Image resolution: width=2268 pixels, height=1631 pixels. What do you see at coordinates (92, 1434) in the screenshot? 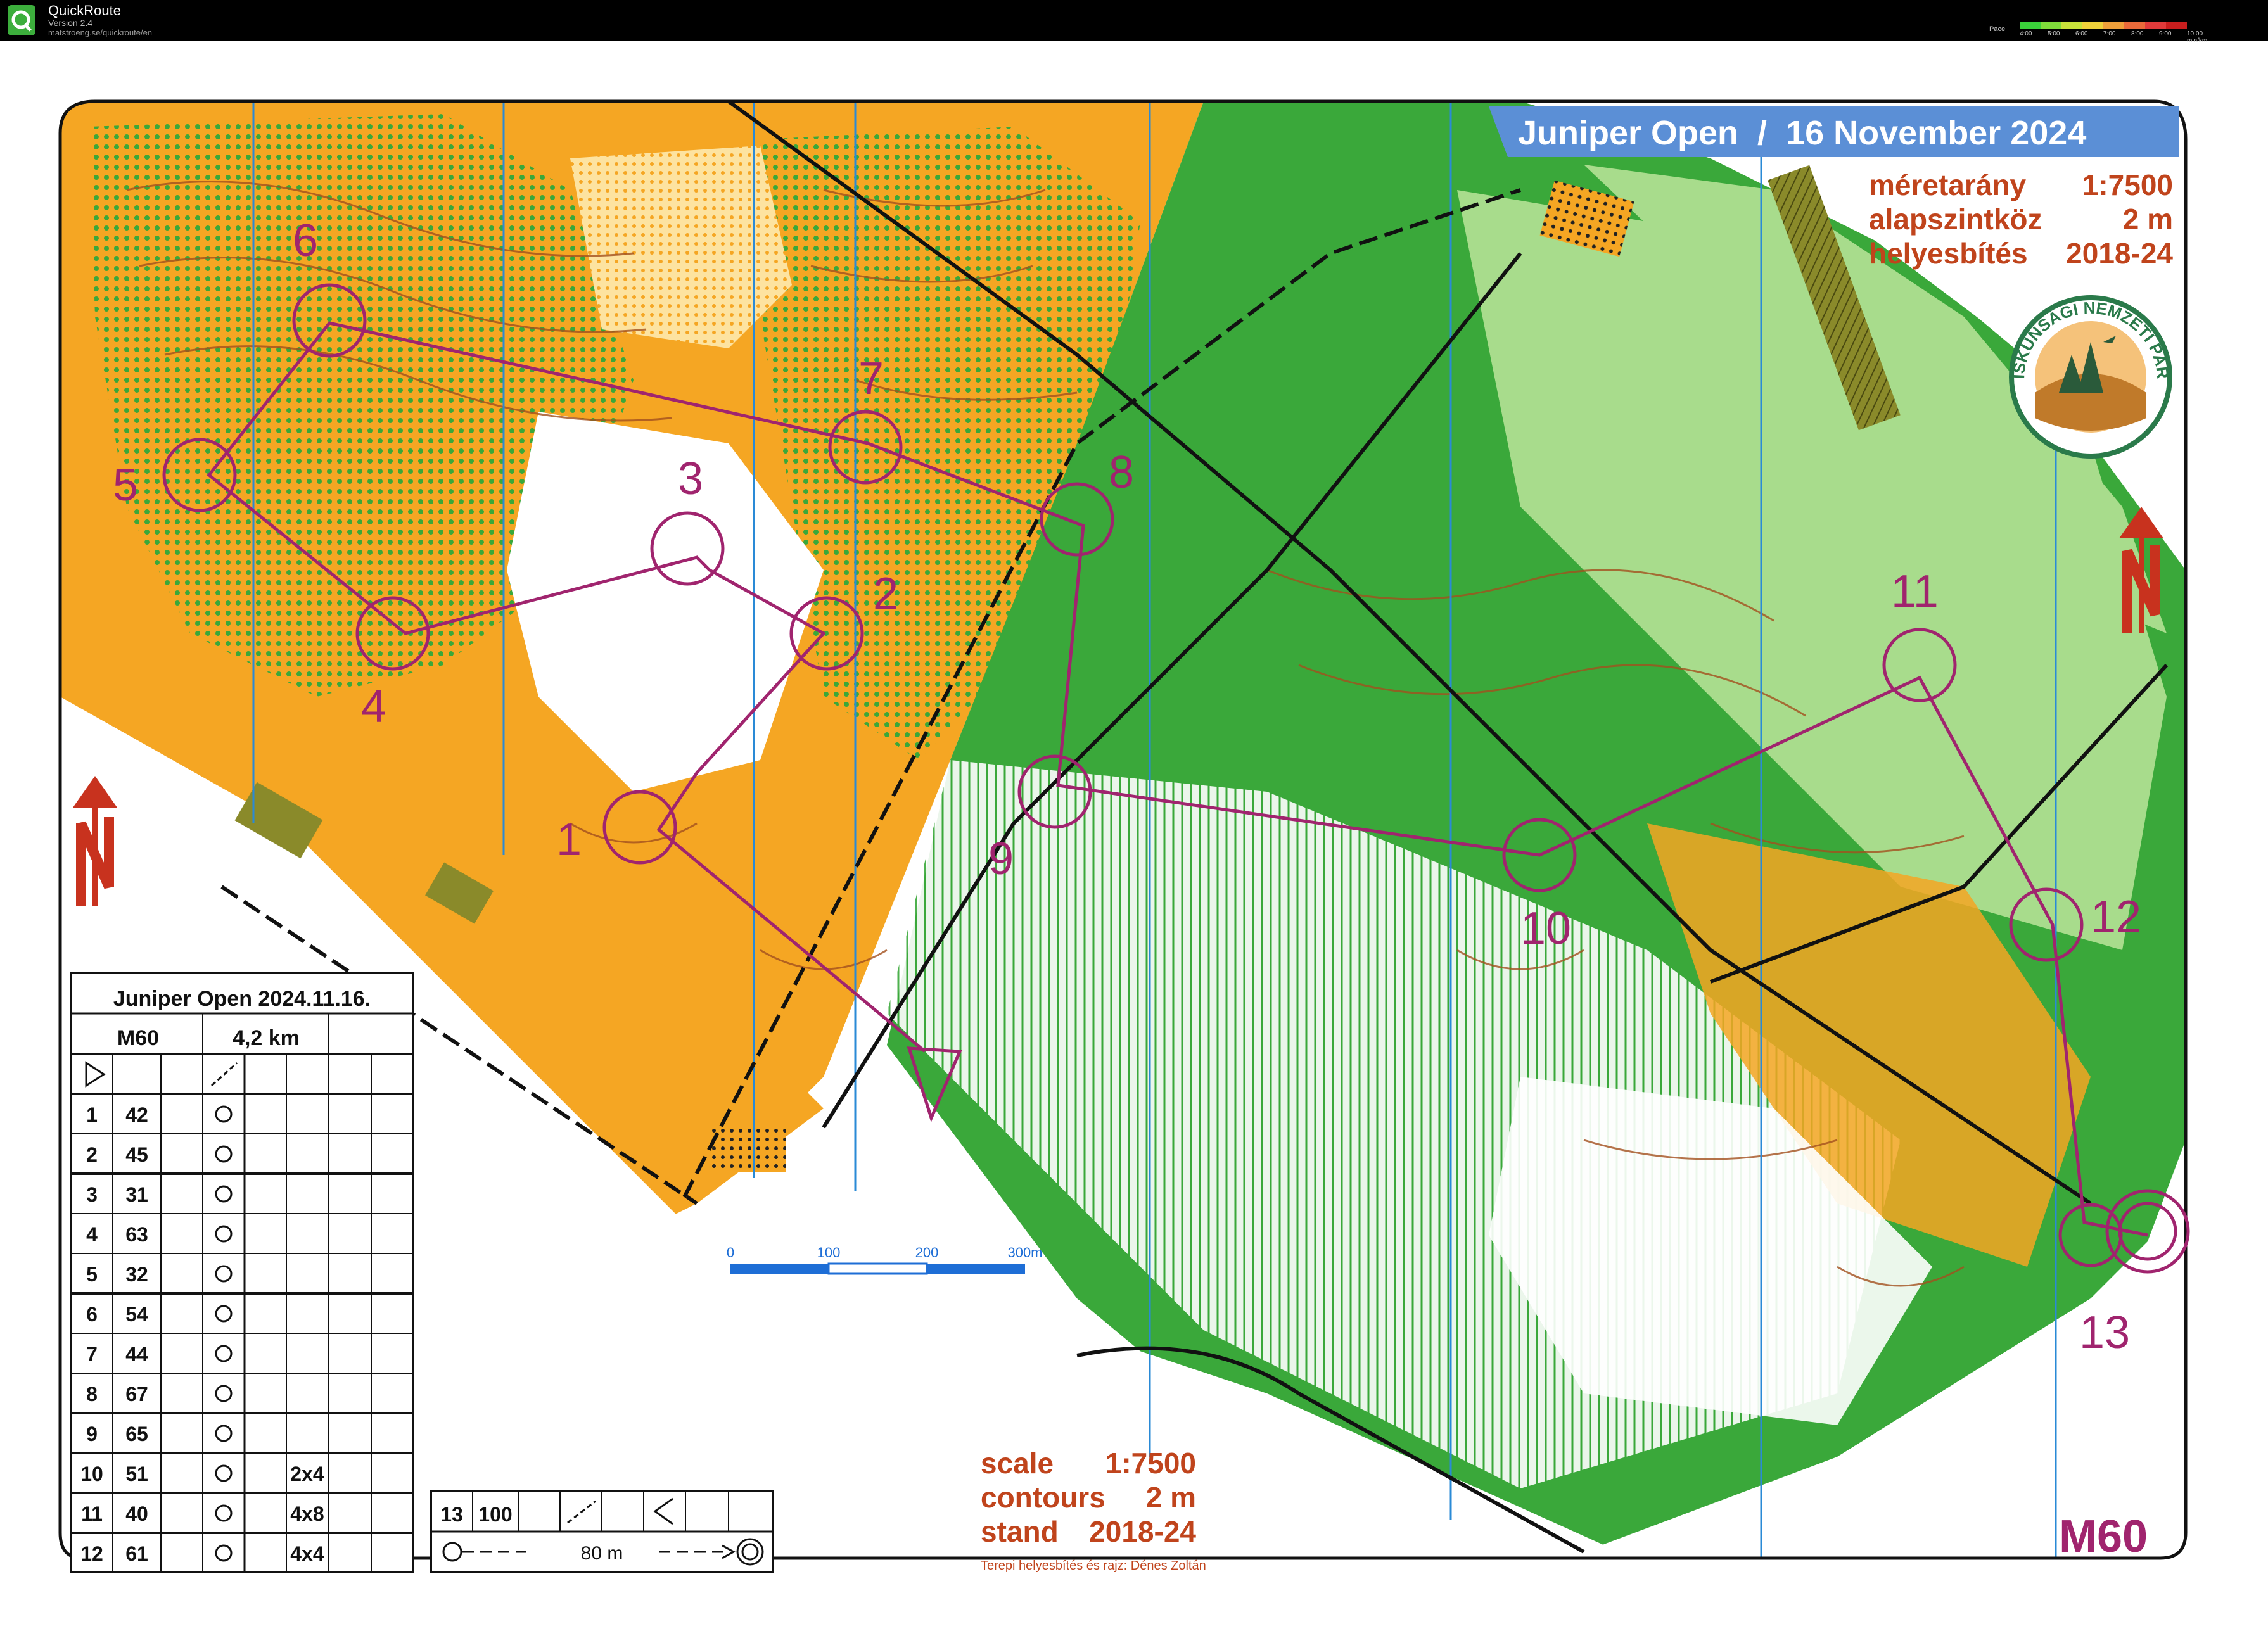
I see `desc-row-number: 9` at bounding box center [92, 1434].